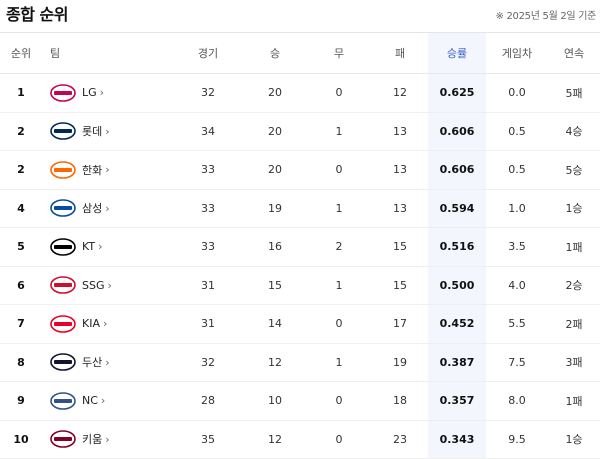 The height and width of the screenshot is (459, 600). I want to click on team-name: 한화, so click(92, 170).